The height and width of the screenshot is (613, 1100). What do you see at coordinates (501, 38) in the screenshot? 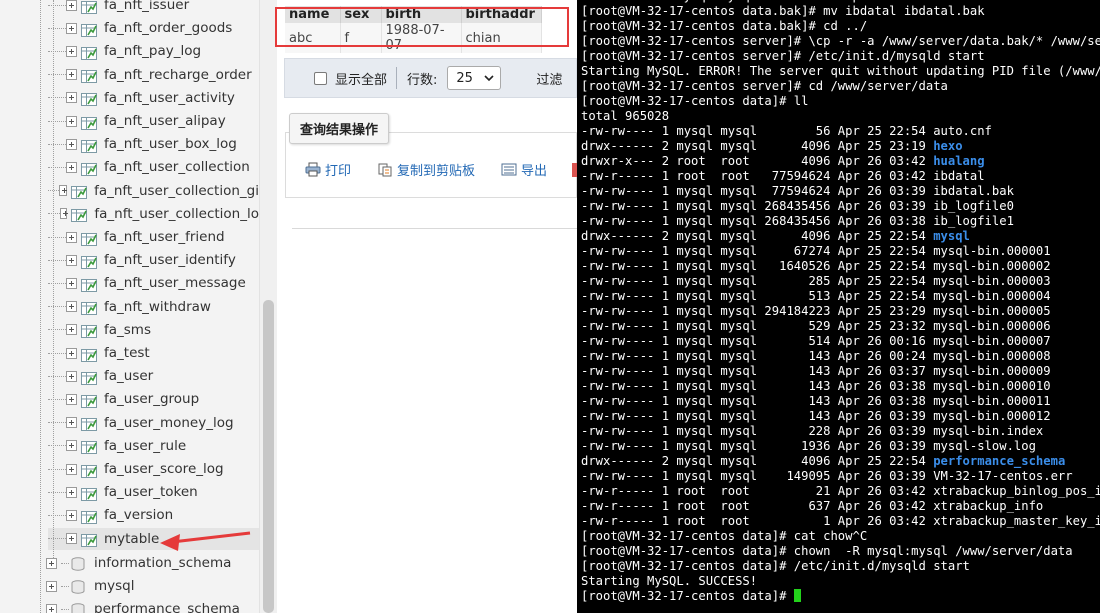
I see `cell-birthaddr: chian` at bounding box center [501, 38].